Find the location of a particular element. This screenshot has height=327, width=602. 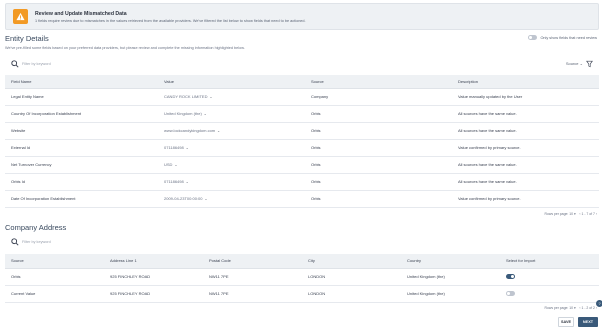

field-name: Website is located at coordinates (81, 131).